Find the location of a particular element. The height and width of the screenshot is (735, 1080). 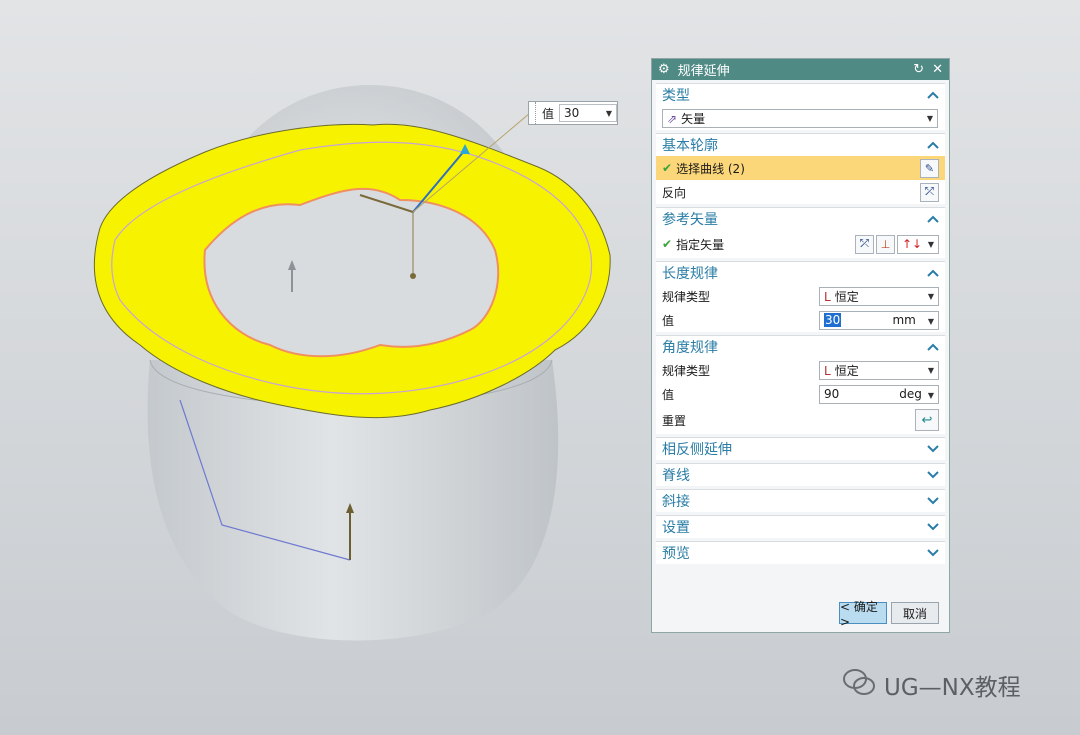

section-base-profile: 基本轮廓 ✔ 选择曲线 (2) ✎ 反向 ⤱ is located at coordinates (800, 168).